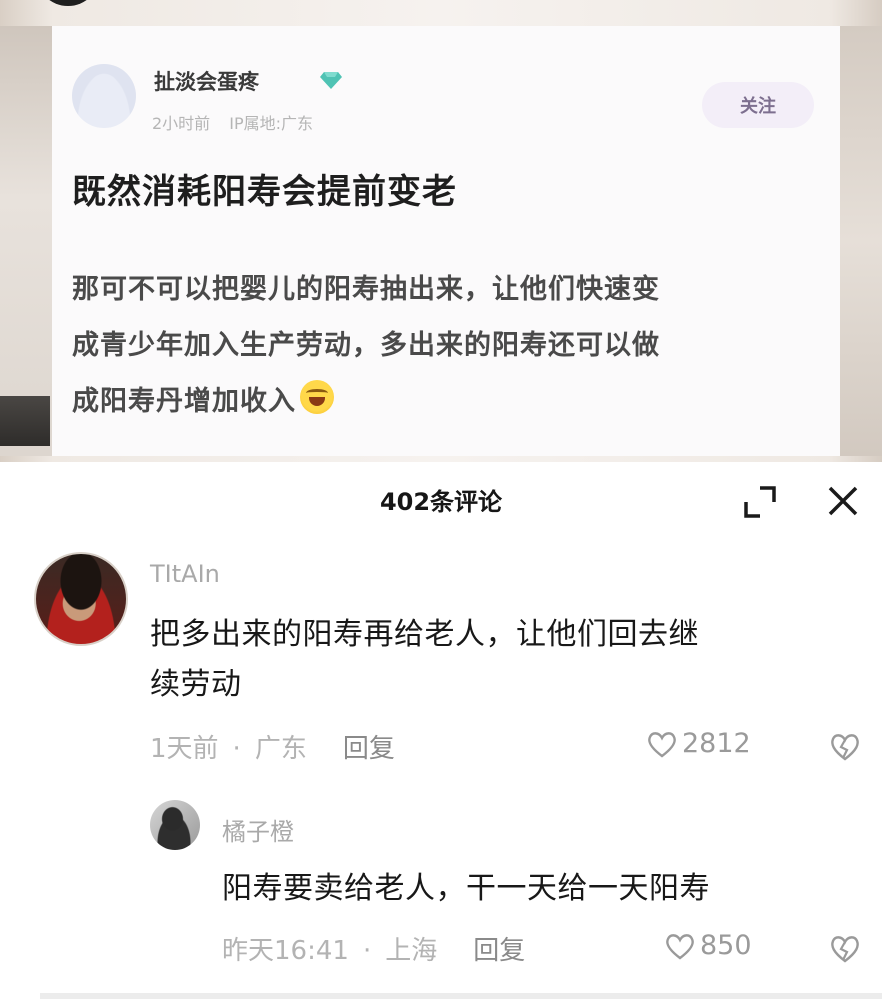 This screenshot has width=882, height=999. Describe the element at coordinates (861, 241) in the screenshot. I see `background-right-edge` at that location.